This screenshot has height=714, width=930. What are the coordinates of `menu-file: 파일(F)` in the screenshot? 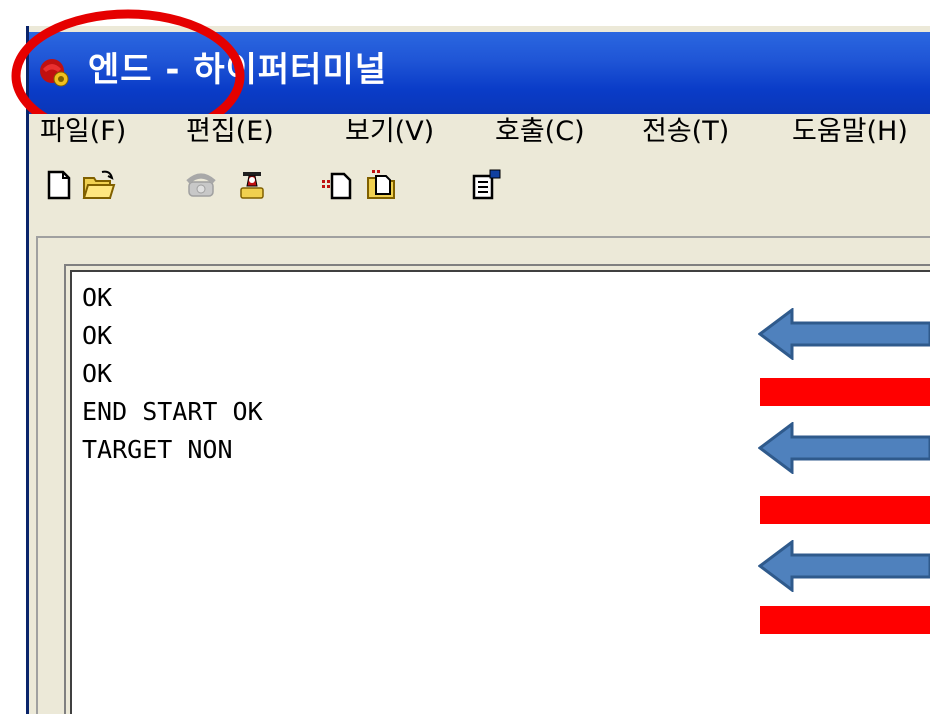 It's located at (83, 132).